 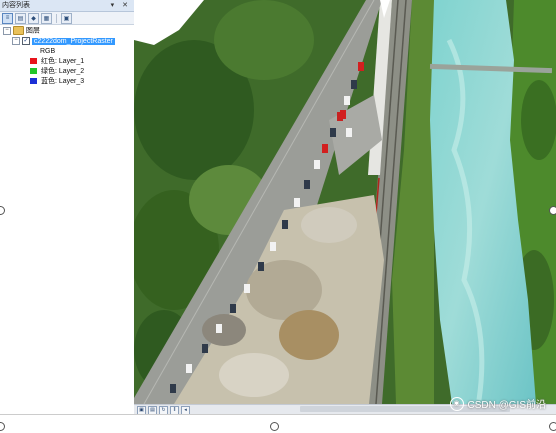 I want to click on red-band-swatch-icon, so click(x=33, y=61).